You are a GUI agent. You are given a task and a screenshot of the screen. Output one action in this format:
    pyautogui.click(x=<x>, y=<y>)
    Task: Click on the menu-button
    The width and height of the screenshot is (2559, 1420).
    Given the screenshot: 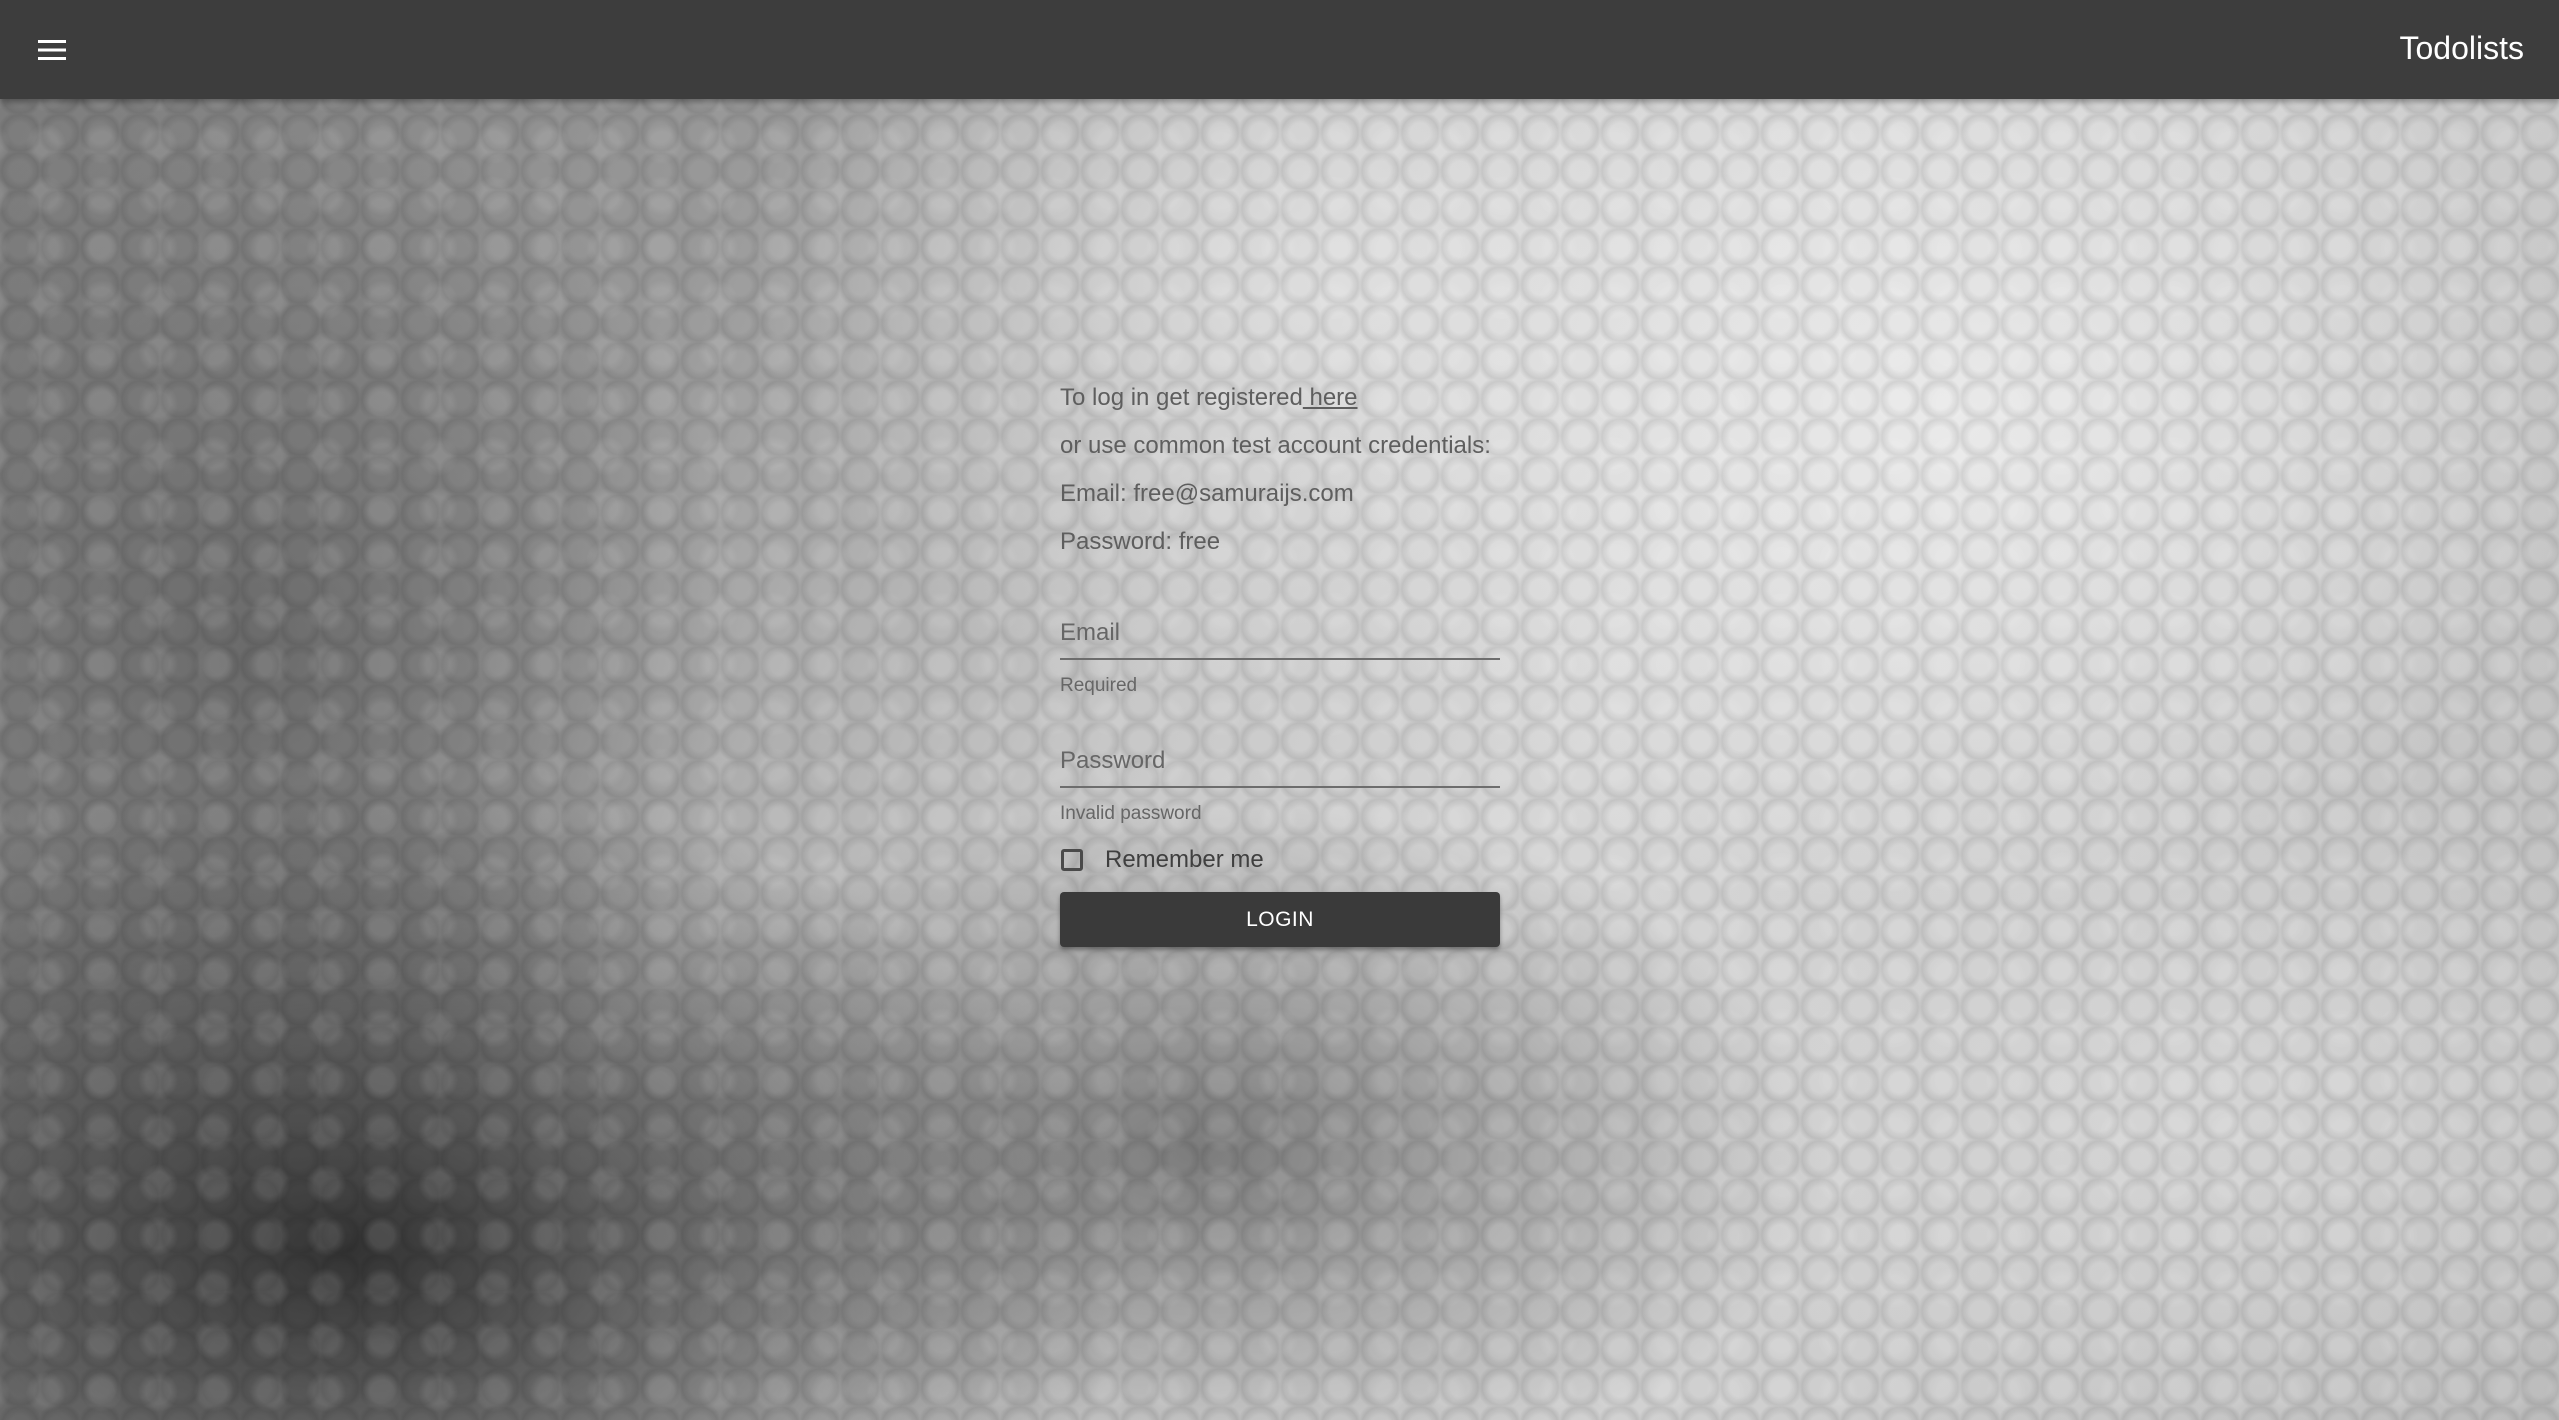 What is the action you would take?
    pyautogui.click(x=52, y=50)
    